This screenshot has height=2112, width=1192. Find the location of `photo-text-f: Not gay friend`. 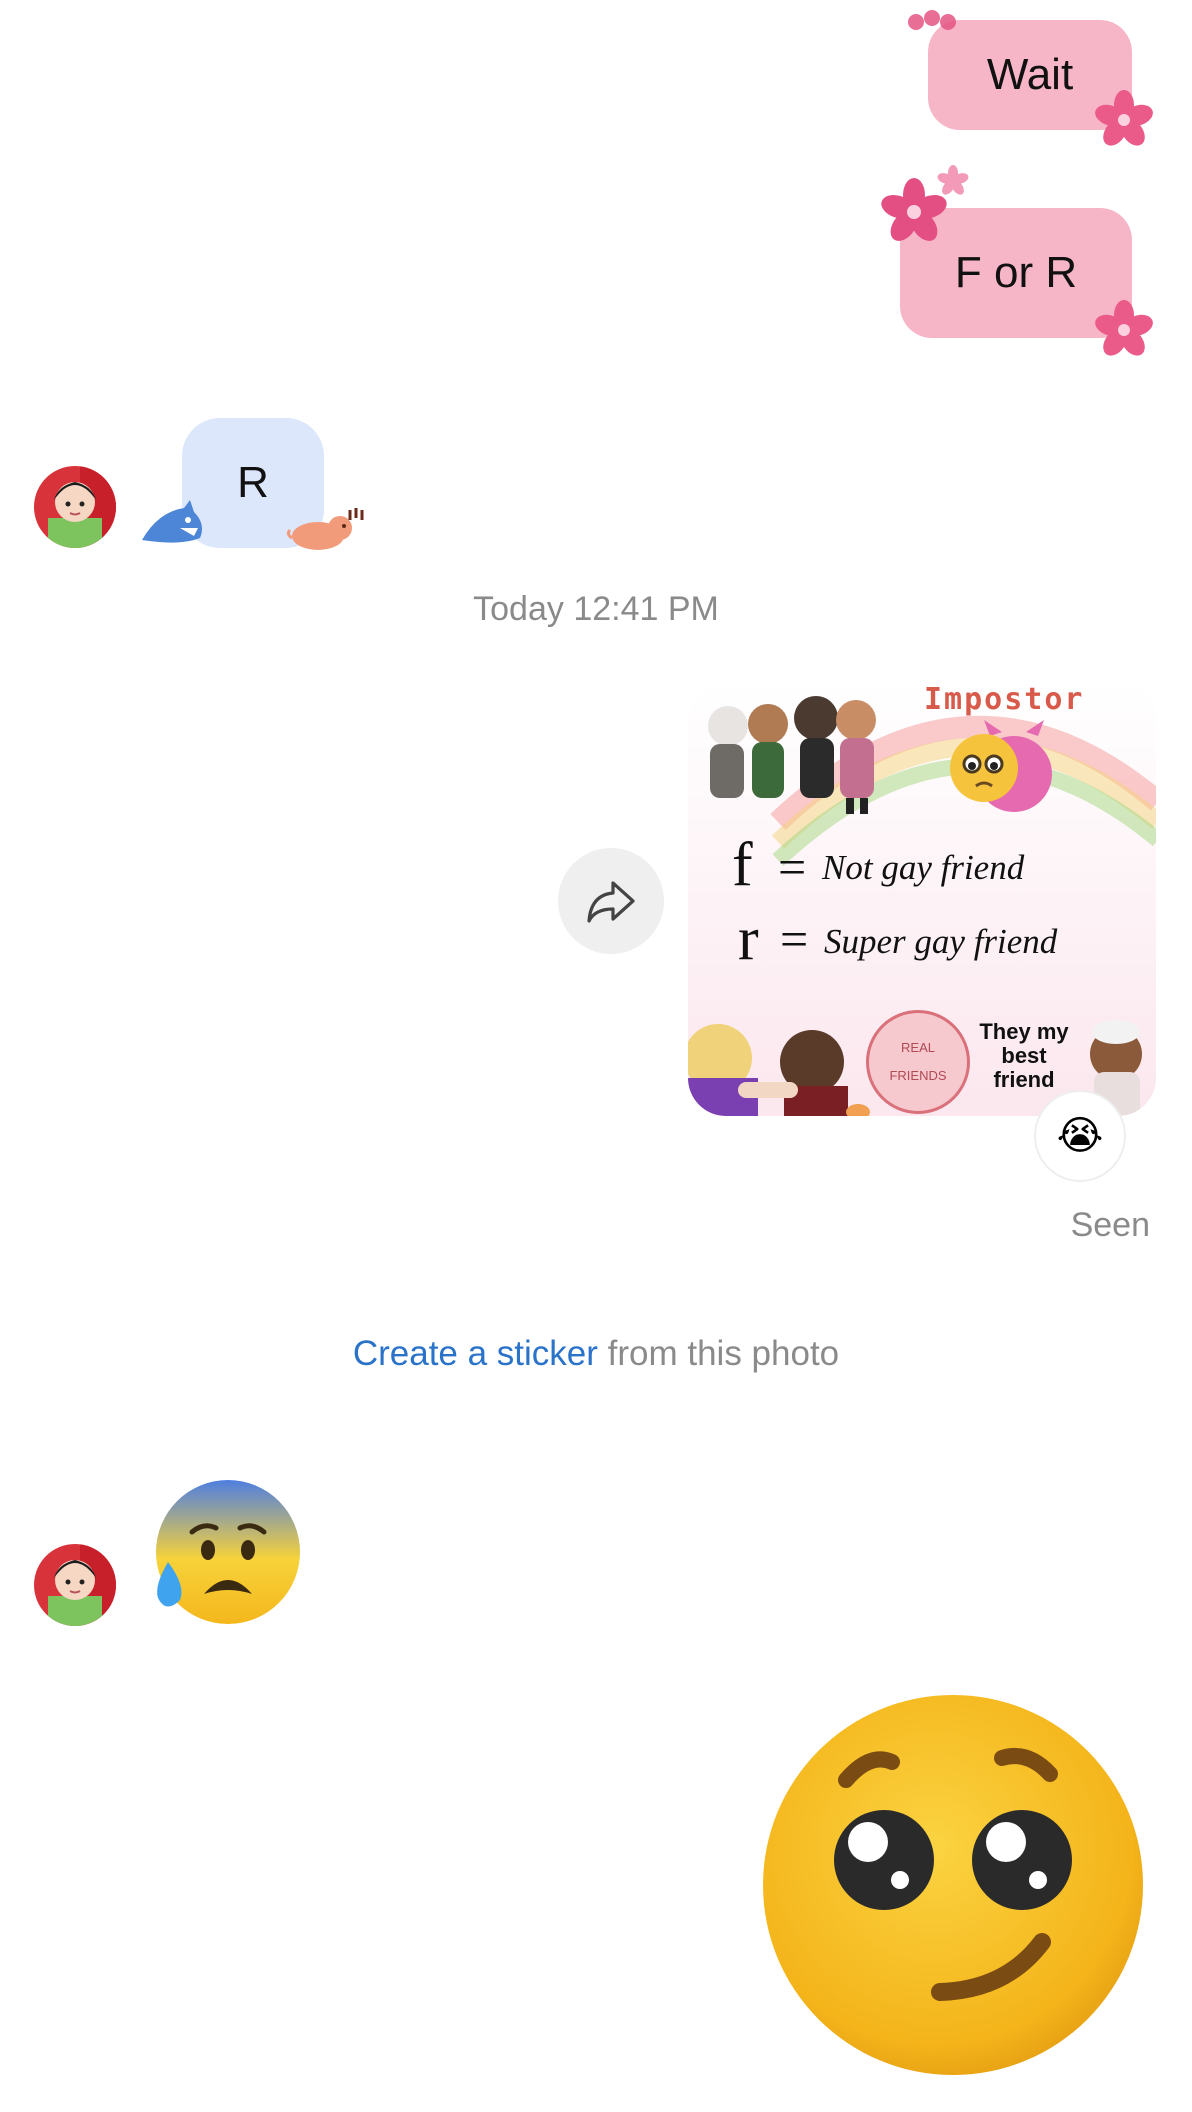

photo-text-f: Not gay friend is located at coordinates (923, 867).